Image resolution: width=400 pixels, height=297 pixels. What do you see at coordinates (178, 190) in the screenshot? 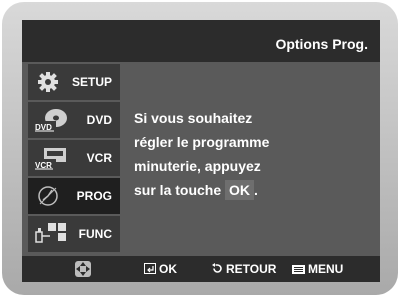
I see `message-prefix: sur la touche` at bounding box center [178, 190].